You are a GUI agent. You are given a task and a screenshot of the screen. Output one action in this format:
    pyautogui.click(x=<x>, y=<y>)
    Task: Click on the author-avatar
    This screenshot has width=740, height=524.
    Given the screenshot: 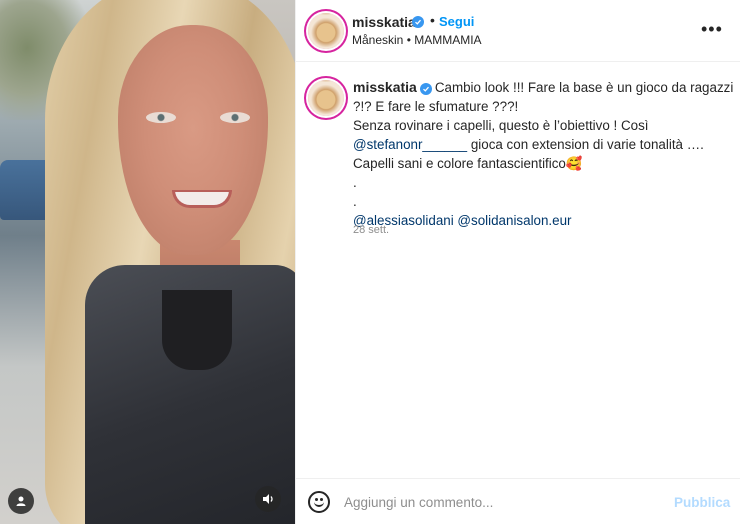 What is the action you would take?
    pyautogui.click(x=326, y=31)
    